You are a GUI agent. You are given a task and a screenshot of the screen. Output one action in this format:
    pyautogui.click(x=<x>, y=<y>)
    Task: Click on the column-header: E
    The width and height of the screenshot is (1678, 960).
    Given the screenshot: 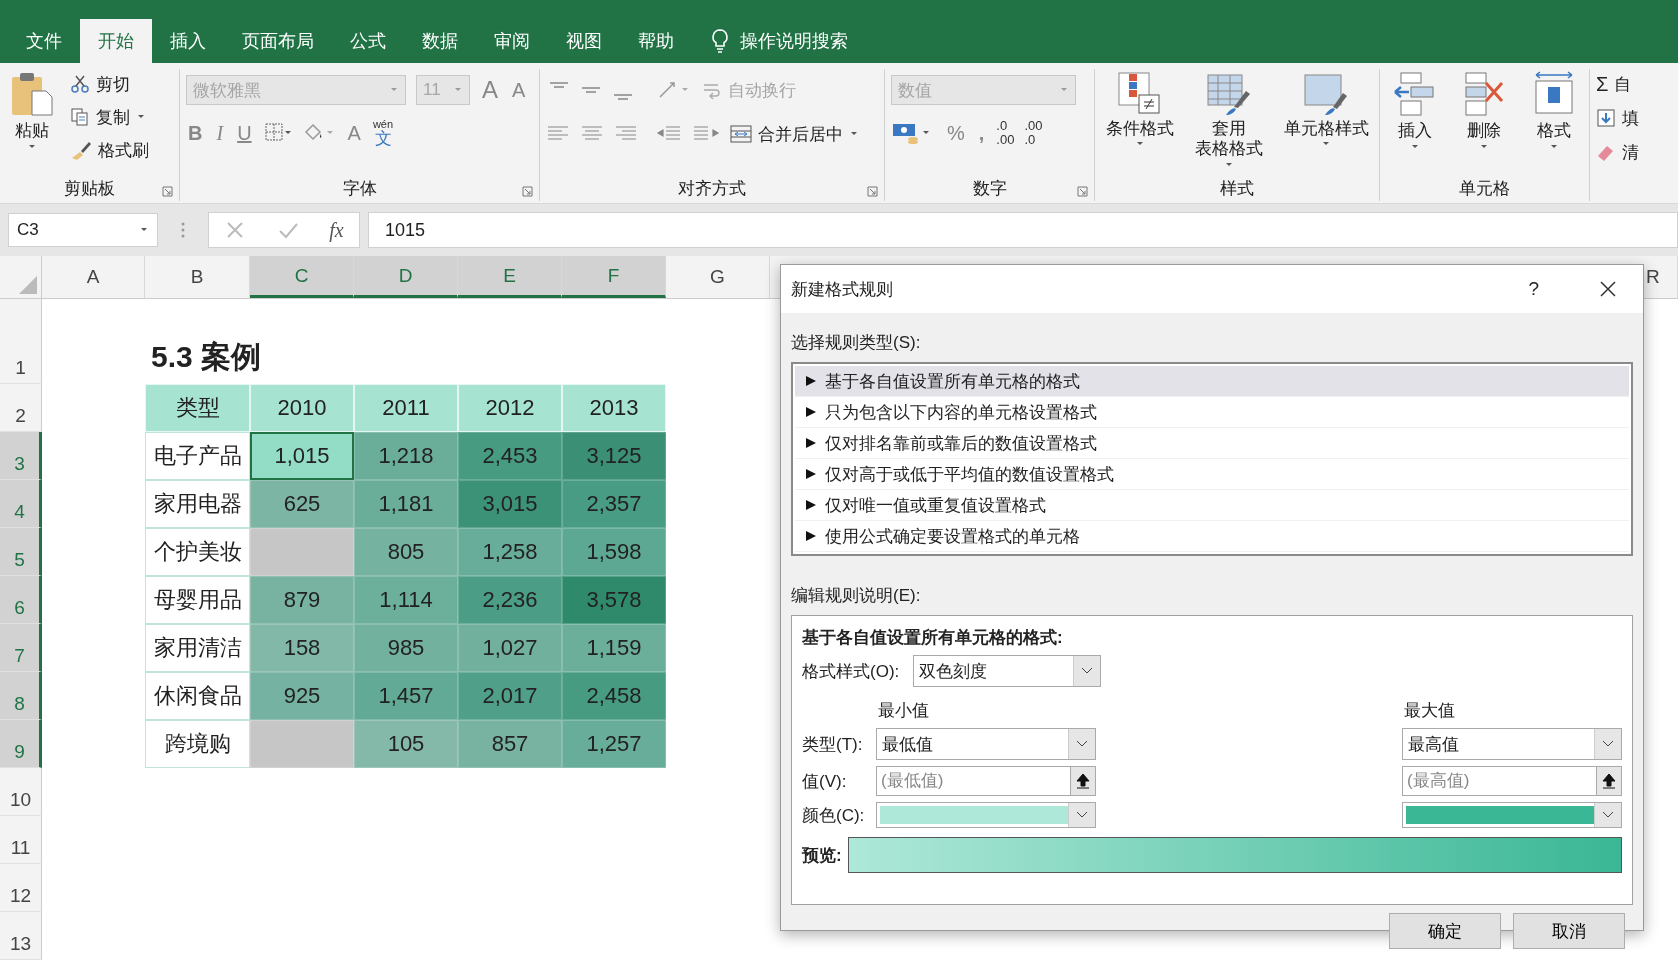 What is the action you would take?
    pyautogui.click(x=510, y=277)
    